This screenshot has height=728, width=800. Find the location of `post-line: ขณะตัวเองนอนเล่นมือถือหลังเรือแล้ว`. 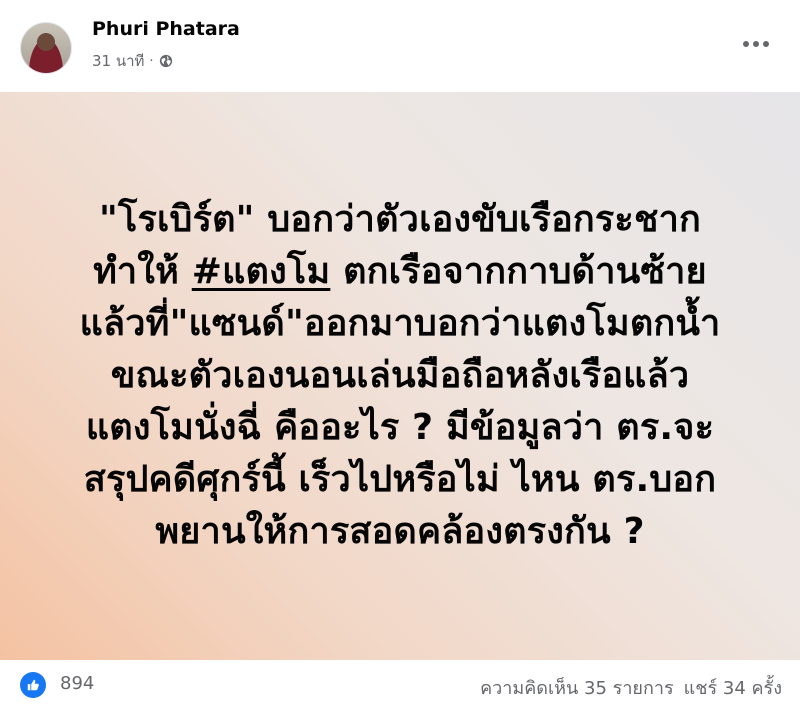

post-line: ขณะตัวเองนอนเล่นมือถือหลังเรือแล้ว is located at coordinates (400, 375).